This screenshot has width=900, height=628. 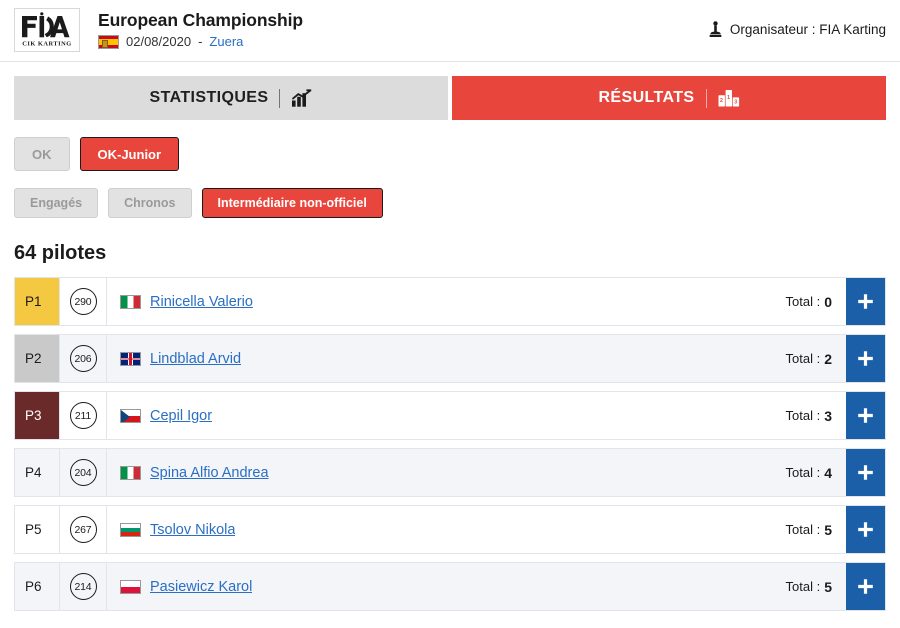 I want to click on svg-text: 2, so click(x=721, y=101).